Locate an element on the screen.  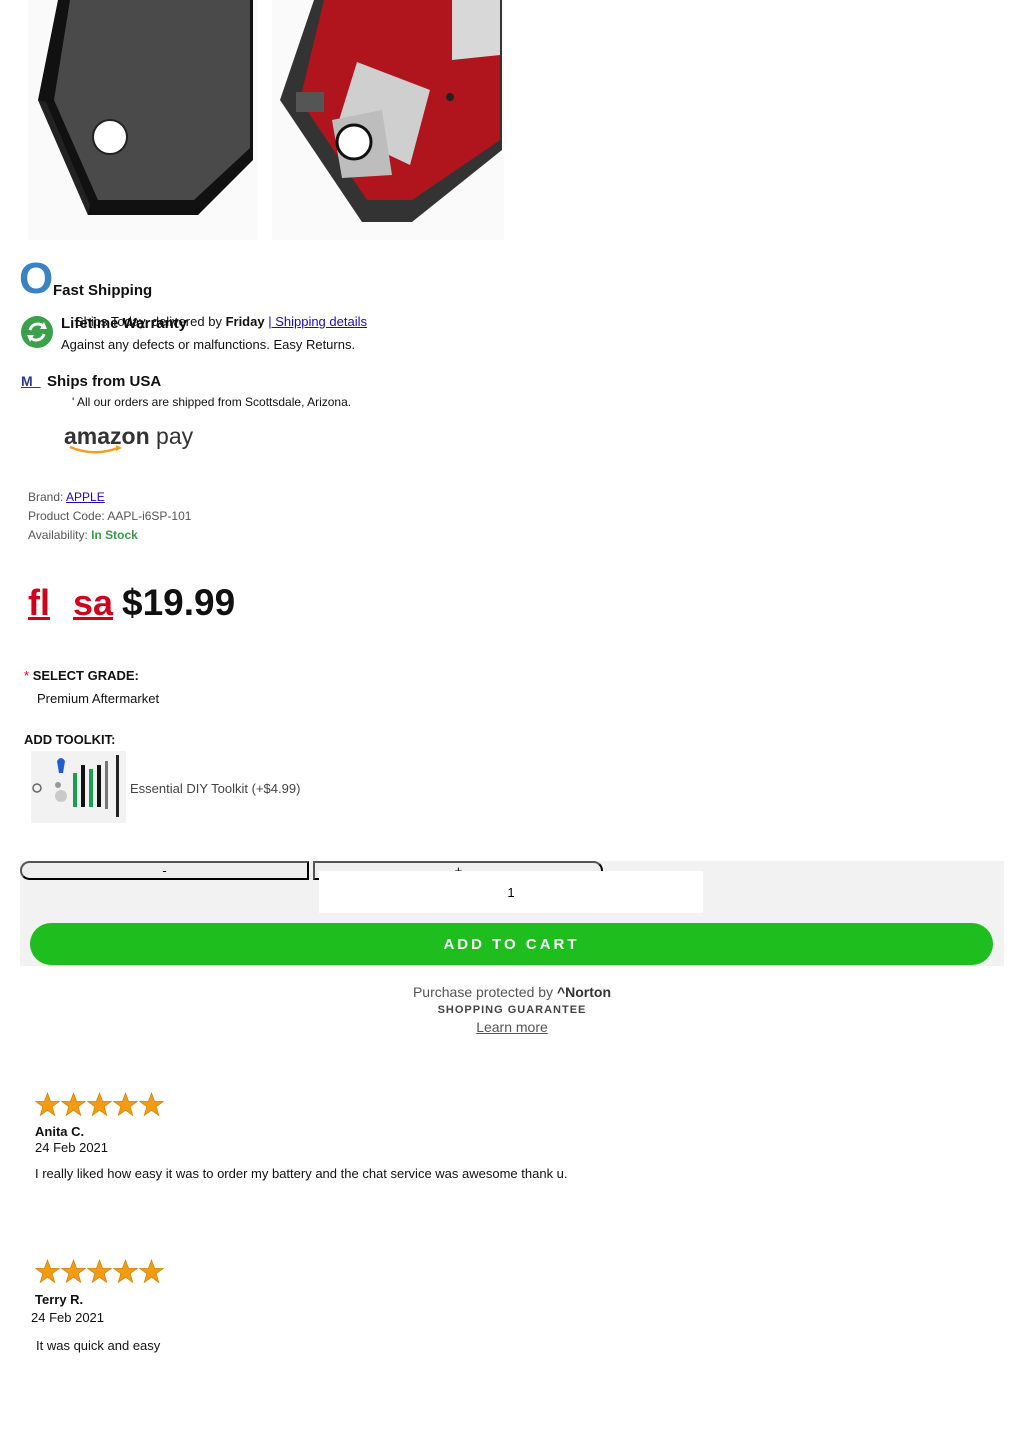
warranty-title: Lifetime Warranty is located at coordinates (124, 323).